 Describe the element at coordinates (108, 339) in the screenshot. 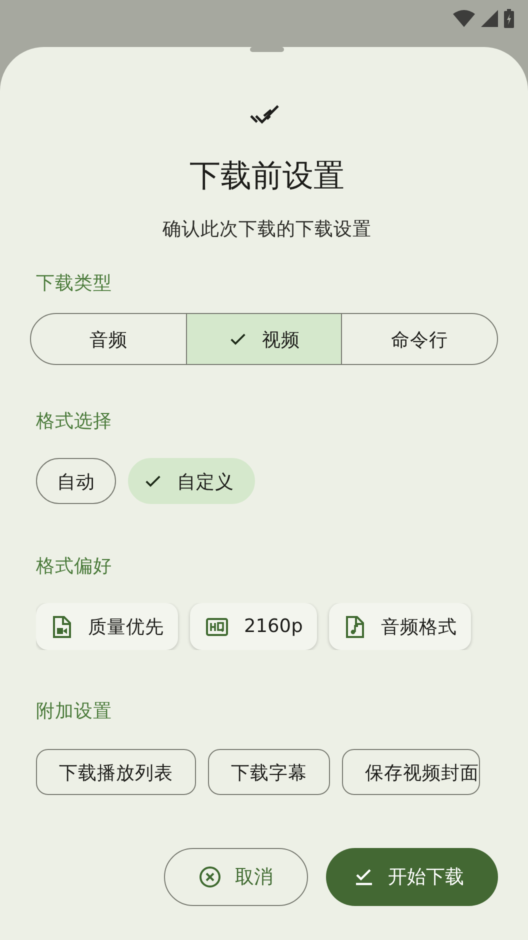

I see `segment-button: 音频` at that location.